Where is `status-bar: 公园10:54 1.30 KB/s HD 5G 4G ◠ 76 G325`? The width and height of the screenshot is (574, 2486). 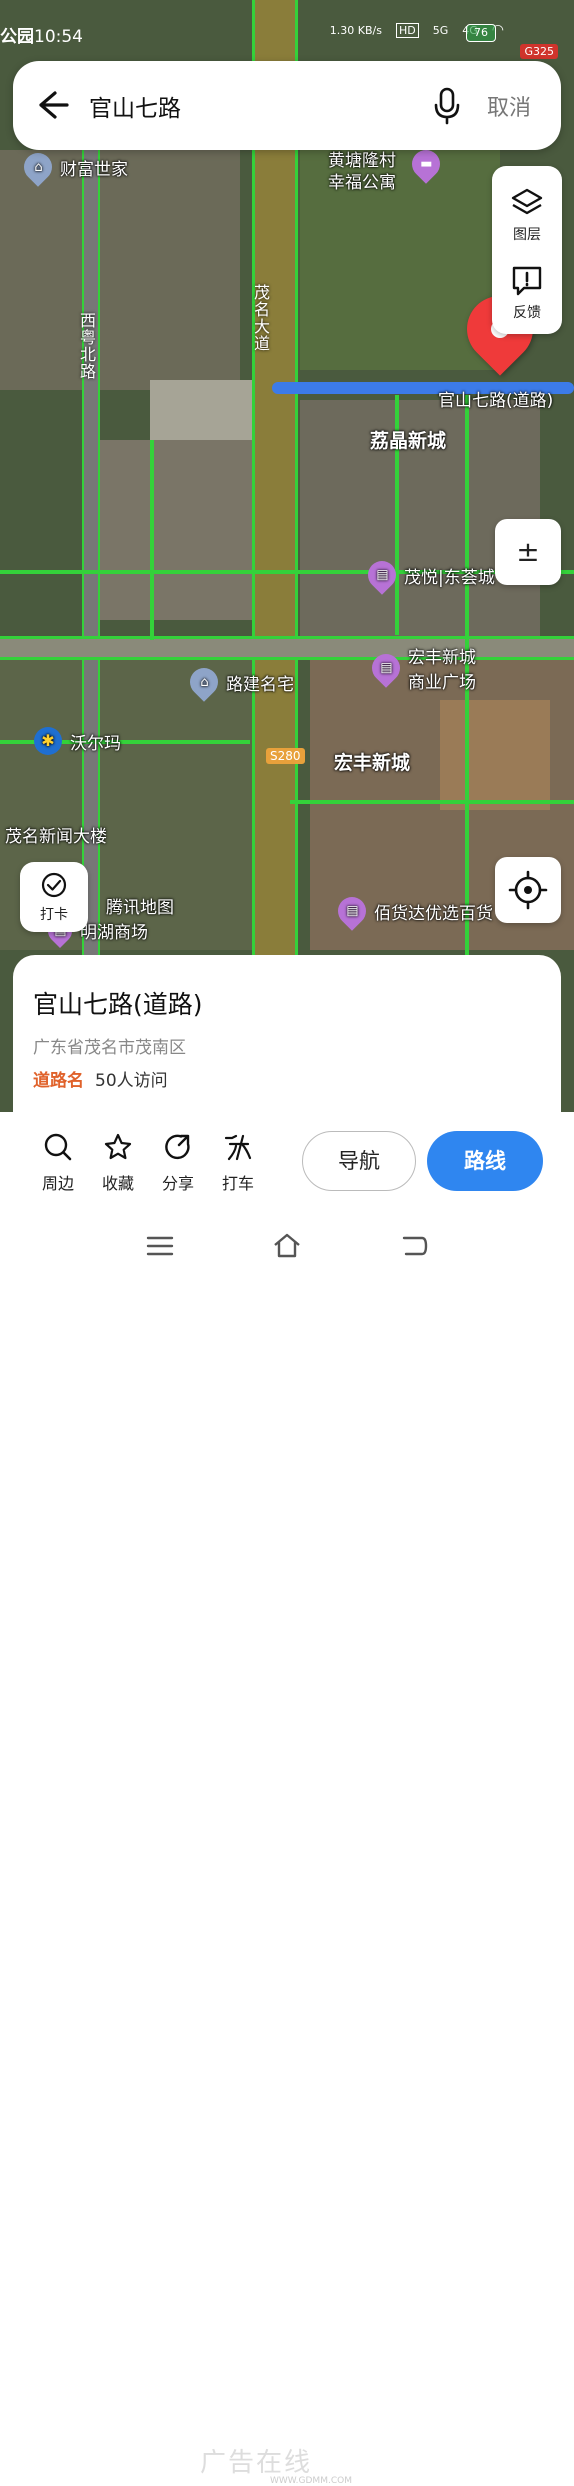
status-bar: 公园10:54 1.30 KB/s HD 5G 4G ◠ 76 G325 is located at coordinates (287, 38).